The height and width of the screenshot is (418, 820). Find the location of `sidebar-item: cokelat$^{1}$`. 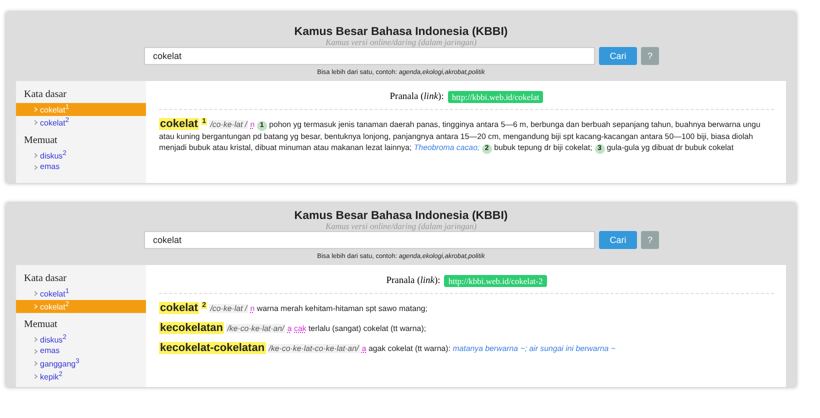

sidebar-item: cokelat$^{1}$ is located at coordinates (81, 293).